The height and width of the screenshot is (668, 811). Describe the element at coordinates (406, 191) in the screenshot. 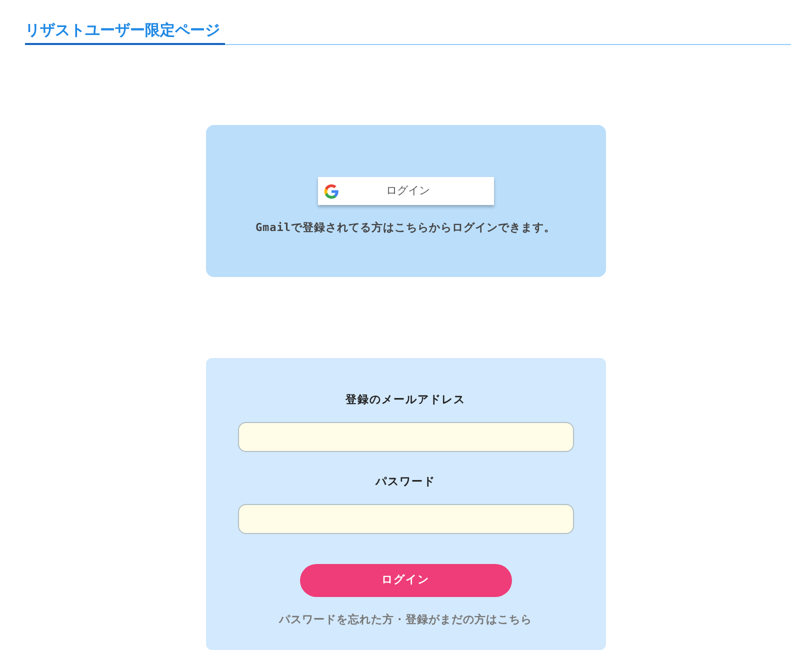

I see `google-login-button: ログイン` at that location.